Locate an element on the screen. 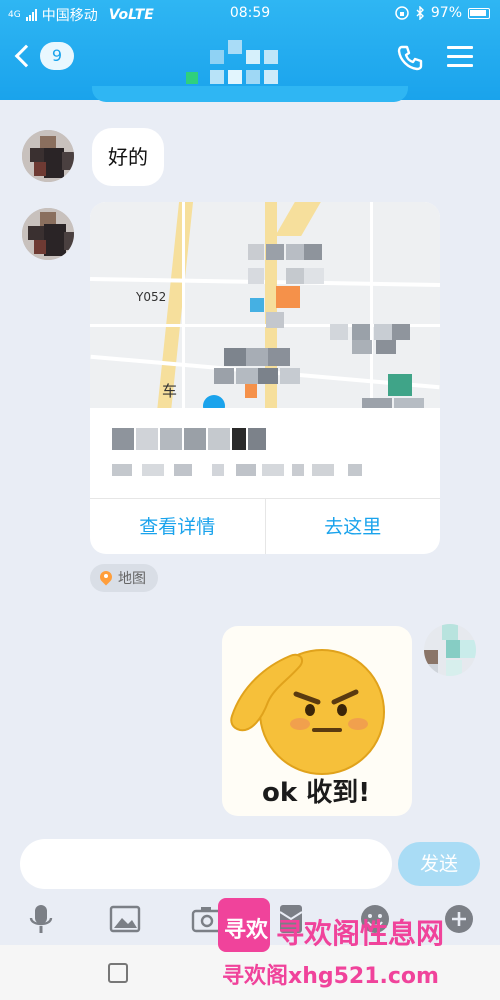 Image resolution: width=500 pixels, height=1000 pixels. unread-count-badge: 9 is located at coordinates (57, 56).